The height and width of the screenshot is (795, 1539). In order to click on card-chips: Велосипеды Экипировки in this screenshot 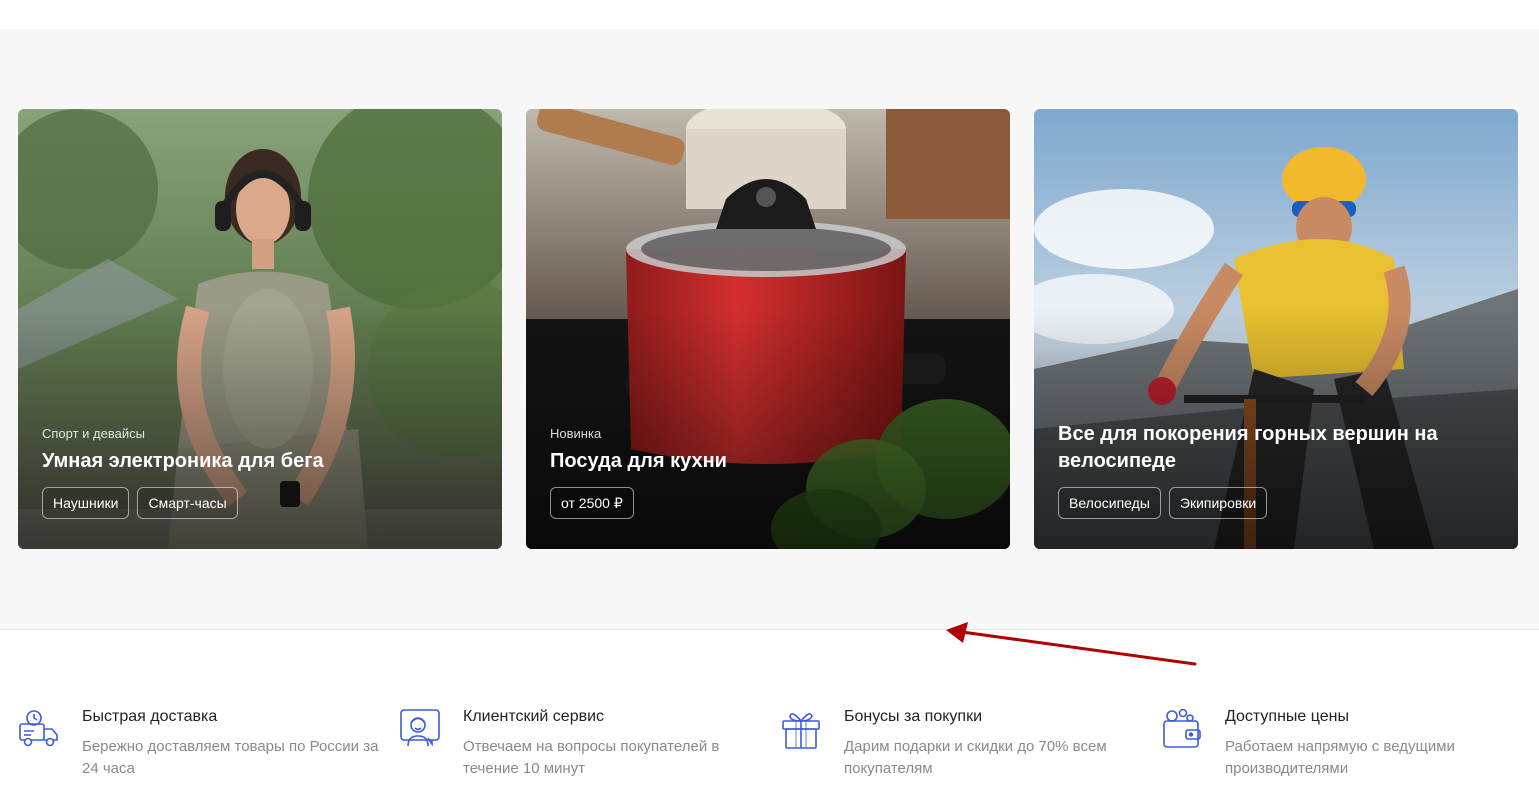, I will do `click(1163, 503)`.